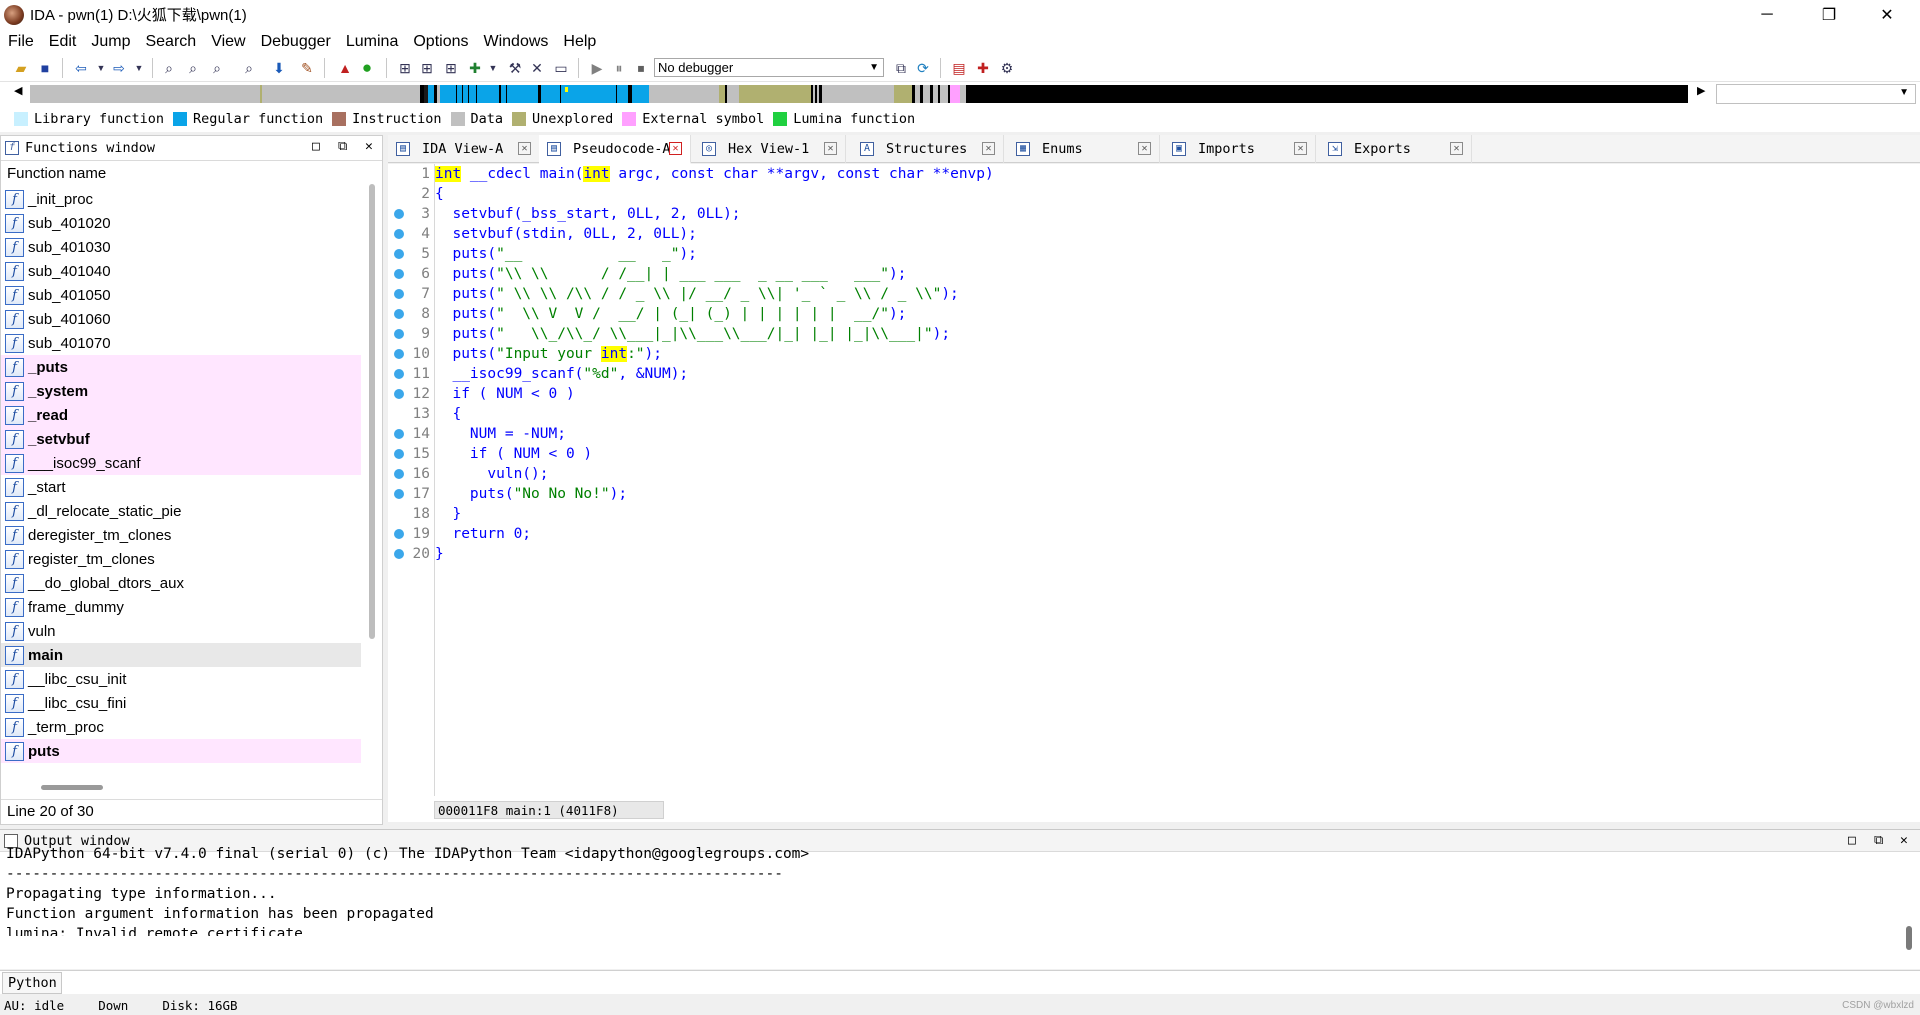 This screenshot has height=1015, width=1920. I want to click on segment-icon: ⊞, so click(427, 68).